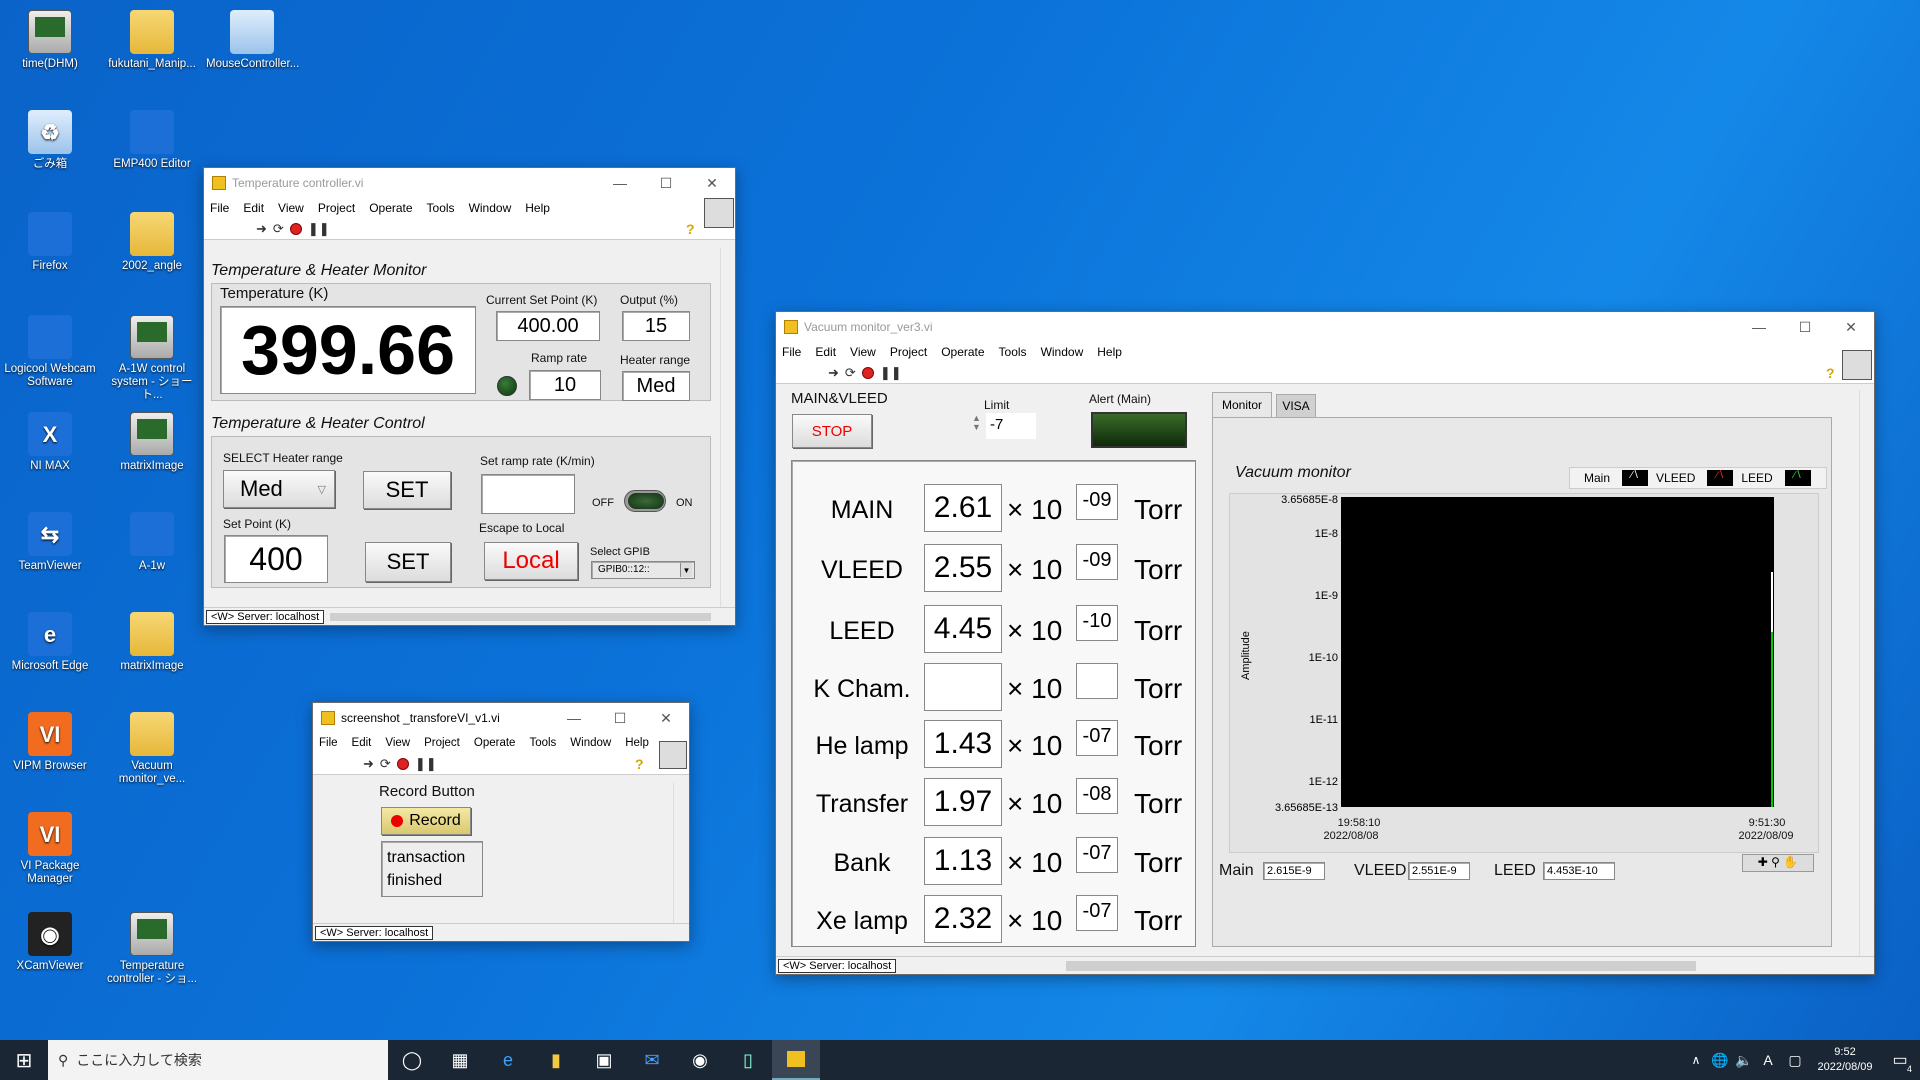 Image resolution: width=1920 pixels, height=1080 pixels. What do you see at coordinates (407, 490) in the screenshot?
I see `heater-set-button: SET` at bounding box center [407, 490].